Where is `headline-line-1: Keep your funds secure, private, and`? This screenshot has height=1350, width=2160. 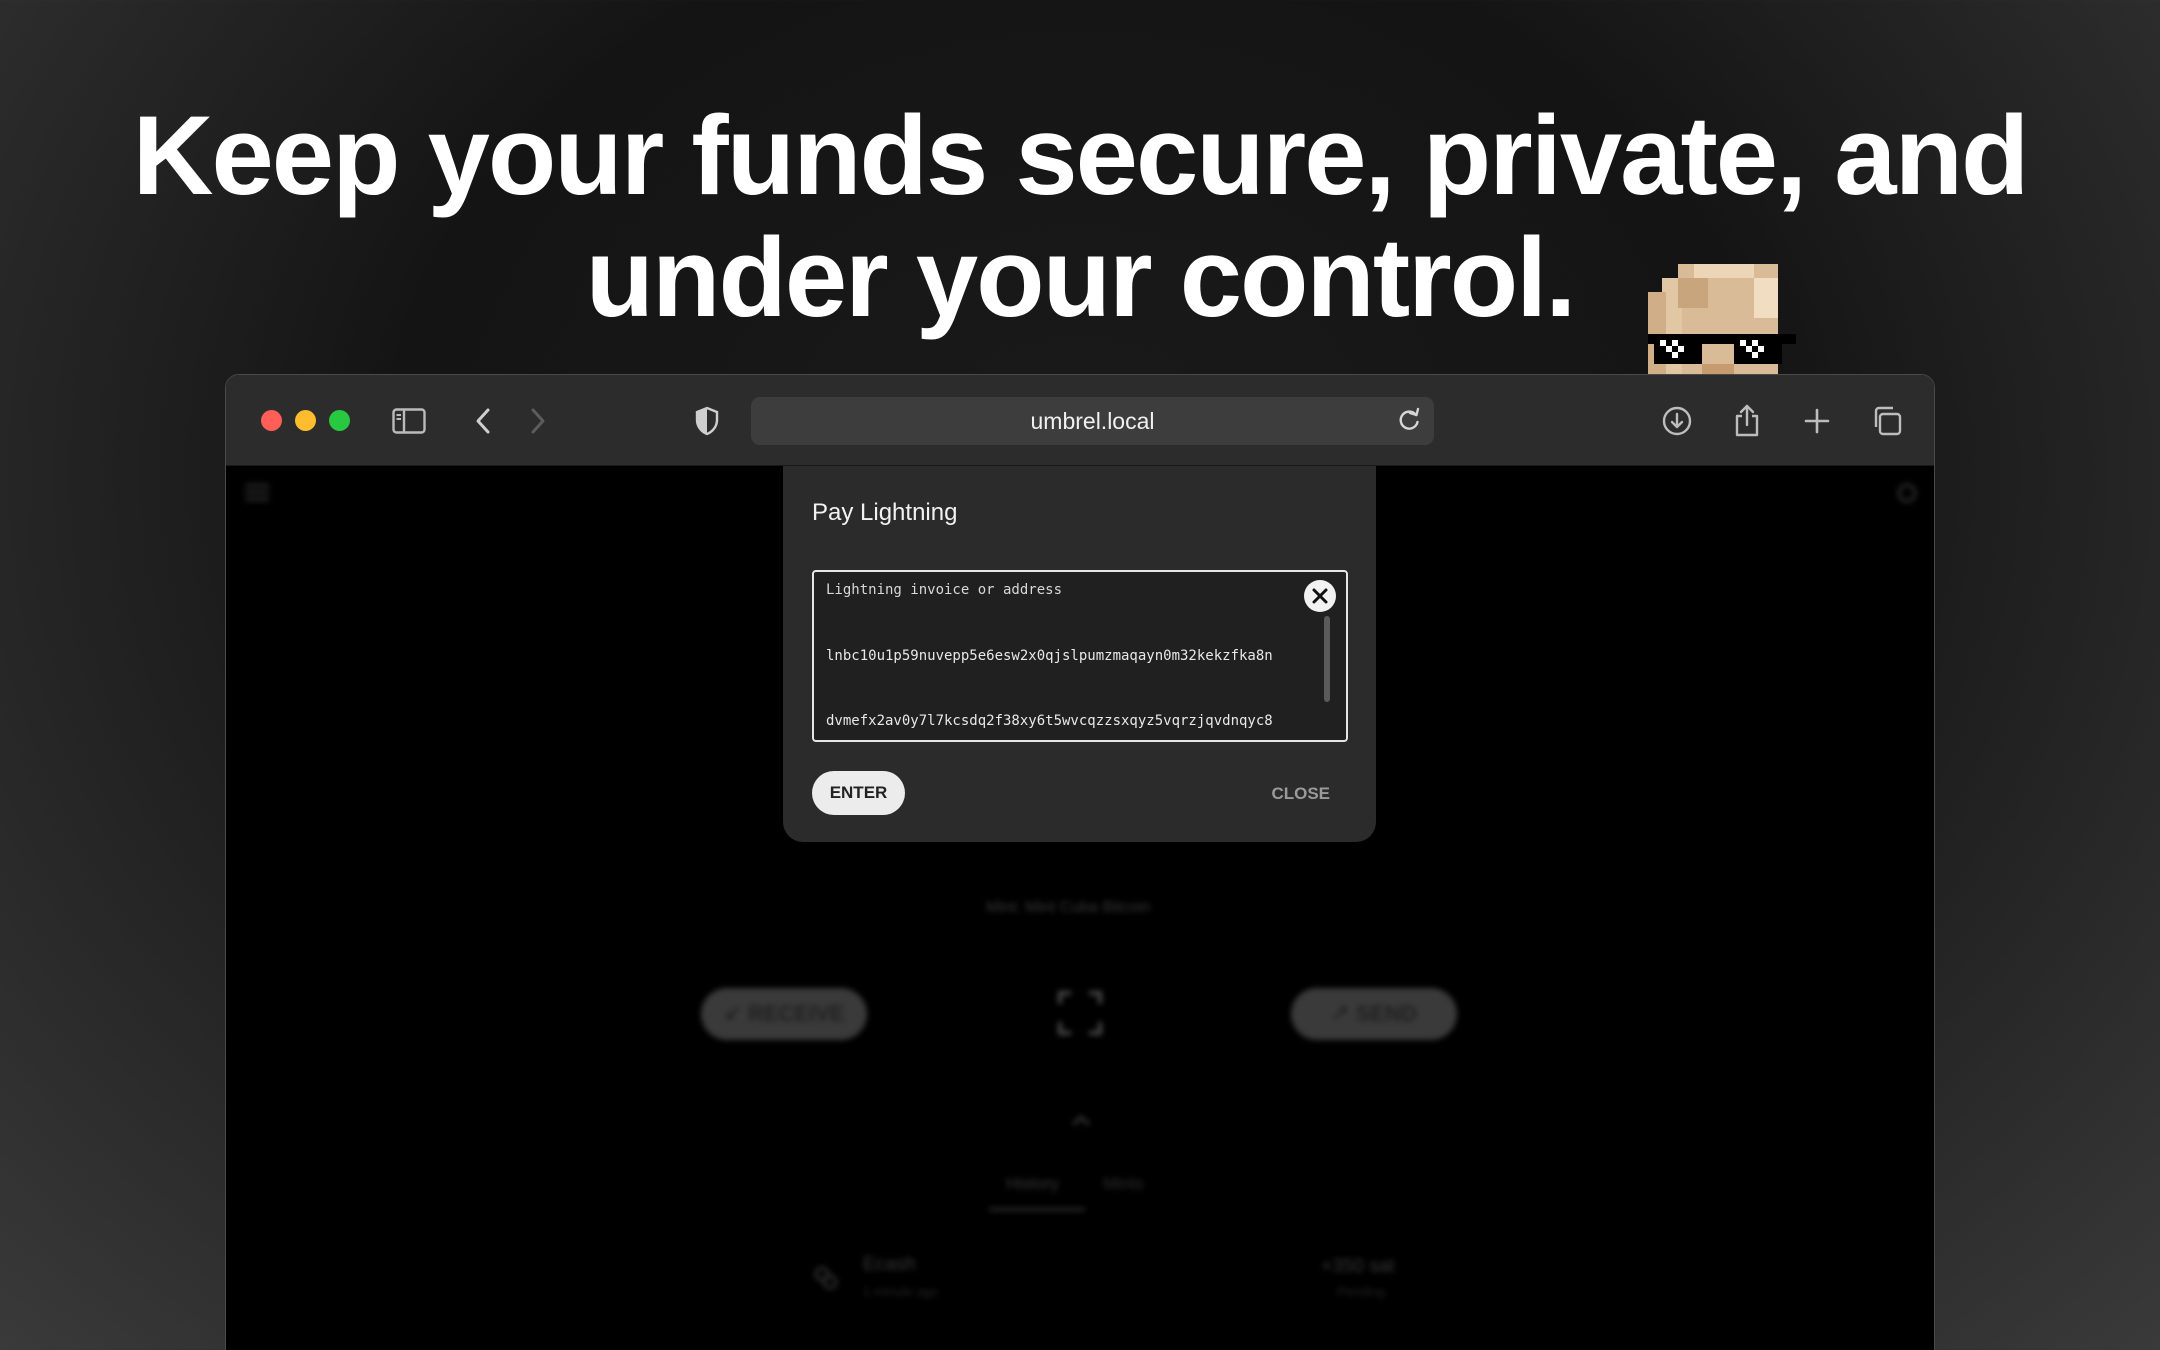 headline-line-1: Keep your funds secure, private, and is located at coordinates (1081, 155).